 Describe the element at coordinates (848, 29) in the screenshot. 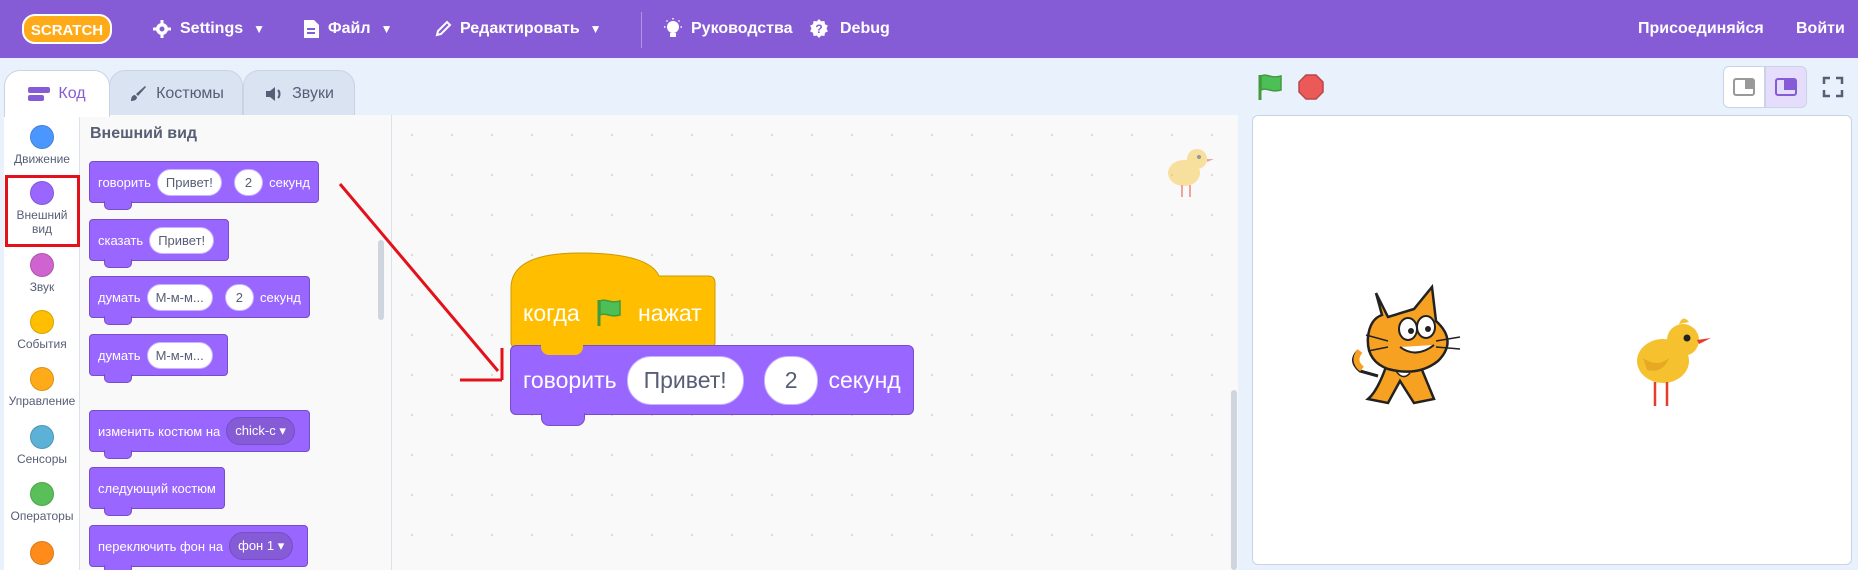

I see `debug-button: ? Debug` at that location.